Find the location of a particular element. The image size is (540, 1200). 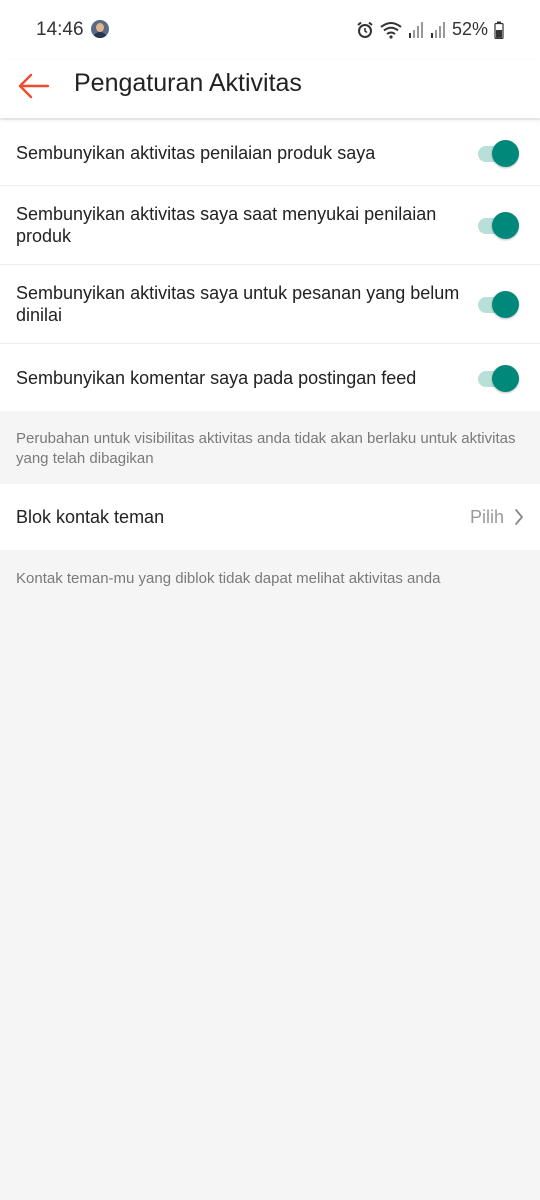

user-avatar-icon is located at coordinates (100, 29).